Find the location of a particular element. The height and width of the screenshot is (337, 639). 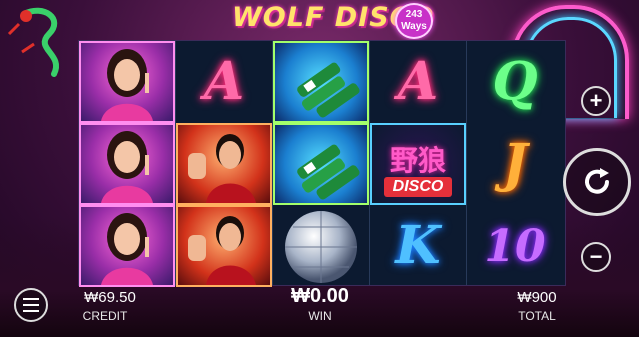

decrease-bet-button: − is located at coordinates (596, 257).